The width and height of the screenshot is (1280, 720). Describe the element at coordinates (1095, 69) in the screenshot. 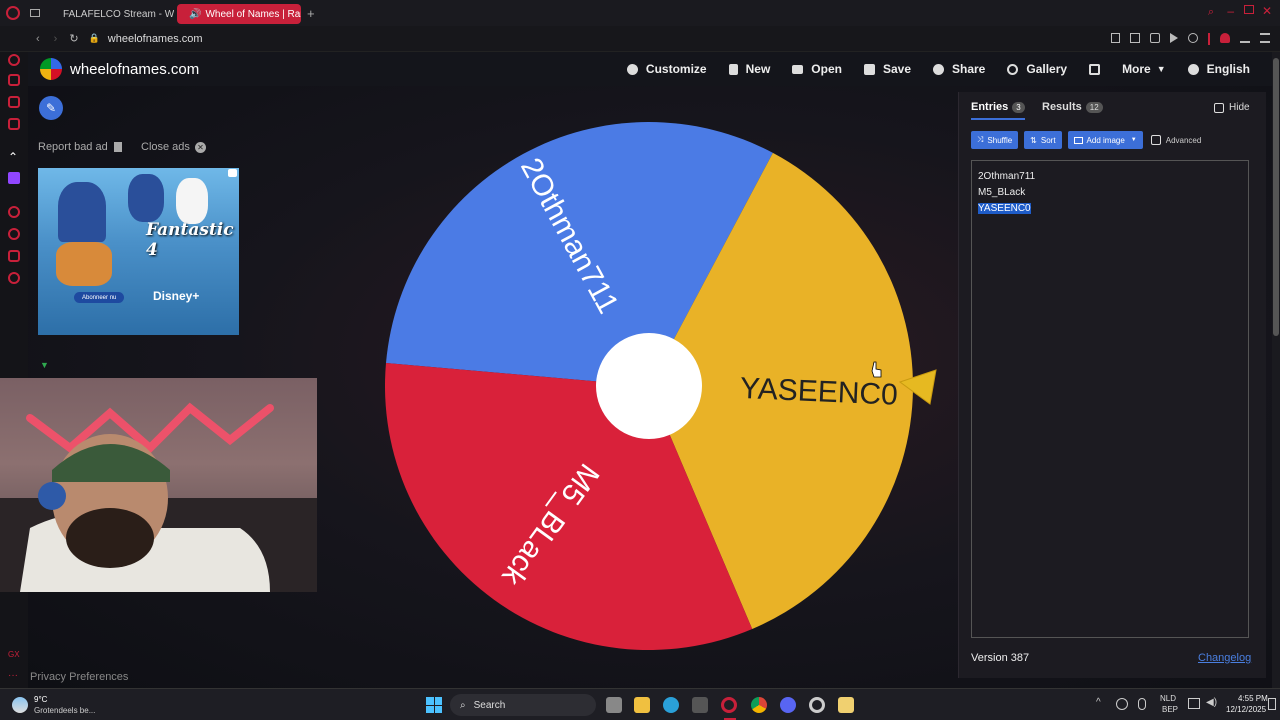

I see `fullscreen-button` at that location.